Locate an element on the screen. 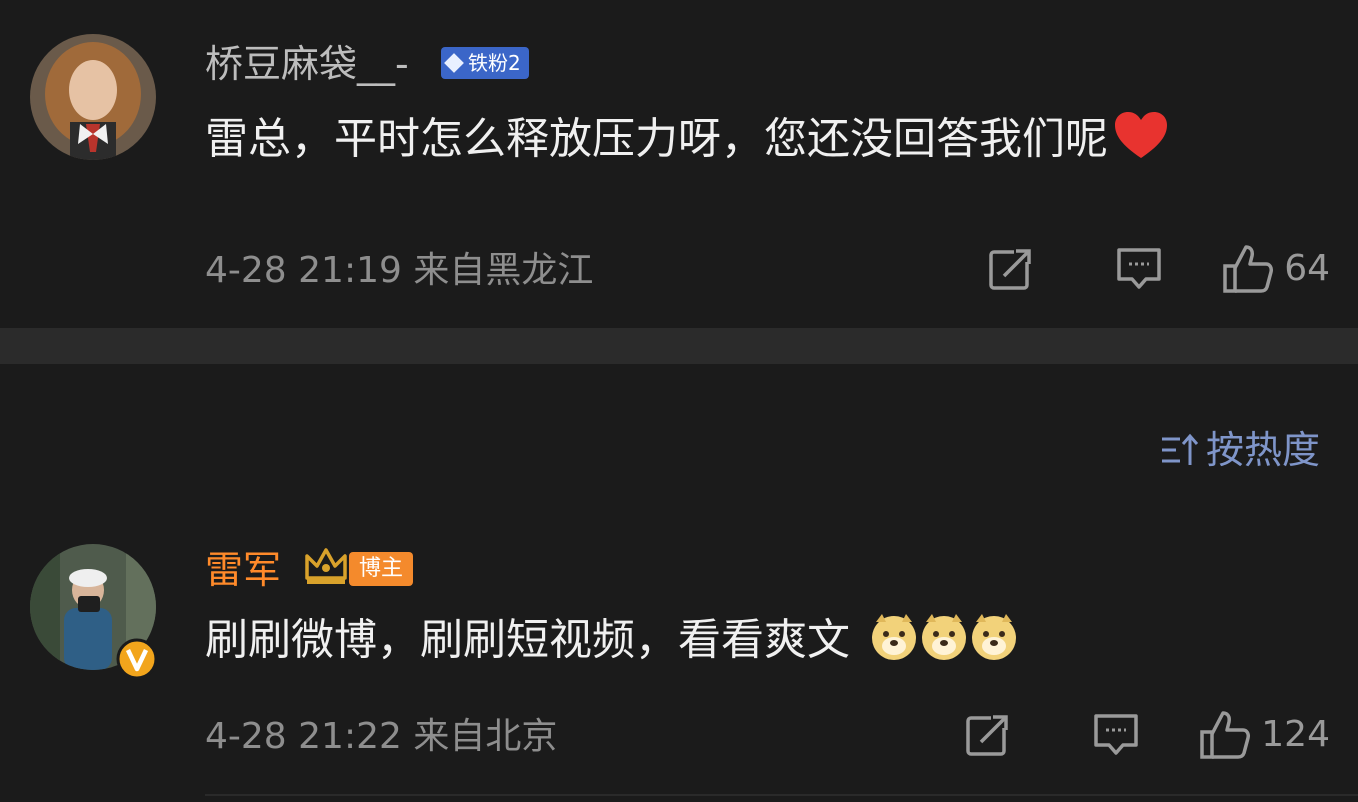 This screenshot has height=802, width=1358. comment-actions: 64 is located at coordinates (1159, 269).